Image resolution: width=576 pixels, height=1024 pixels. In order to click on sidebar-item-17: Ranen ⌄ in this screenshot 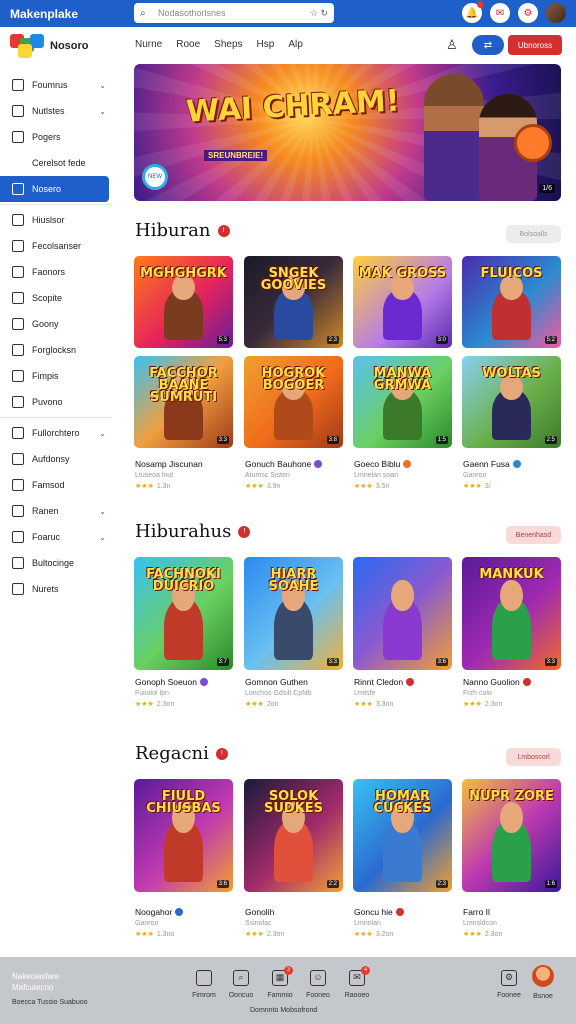, I will do `click(59, 511)`.